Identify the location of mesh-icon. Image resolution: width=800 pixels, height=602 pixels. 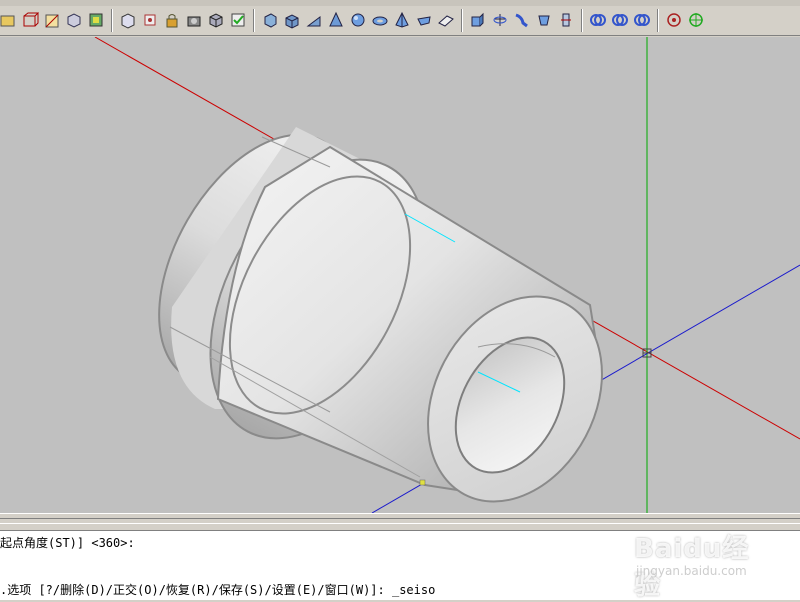
(446, 20).